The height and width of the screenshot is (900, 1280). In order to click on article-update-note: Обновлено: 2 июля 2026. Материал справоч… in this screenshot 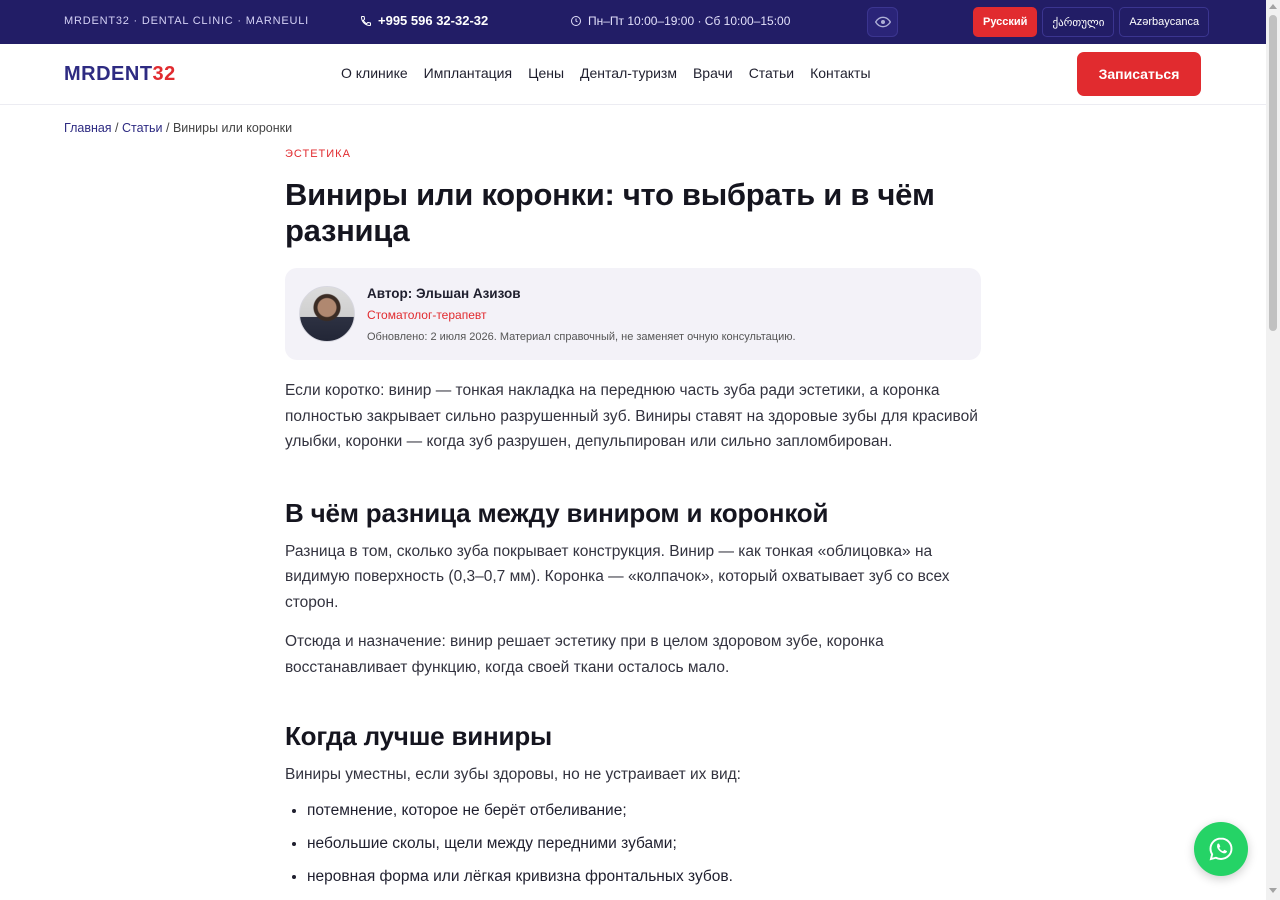, I will do `click(581, 337)`.